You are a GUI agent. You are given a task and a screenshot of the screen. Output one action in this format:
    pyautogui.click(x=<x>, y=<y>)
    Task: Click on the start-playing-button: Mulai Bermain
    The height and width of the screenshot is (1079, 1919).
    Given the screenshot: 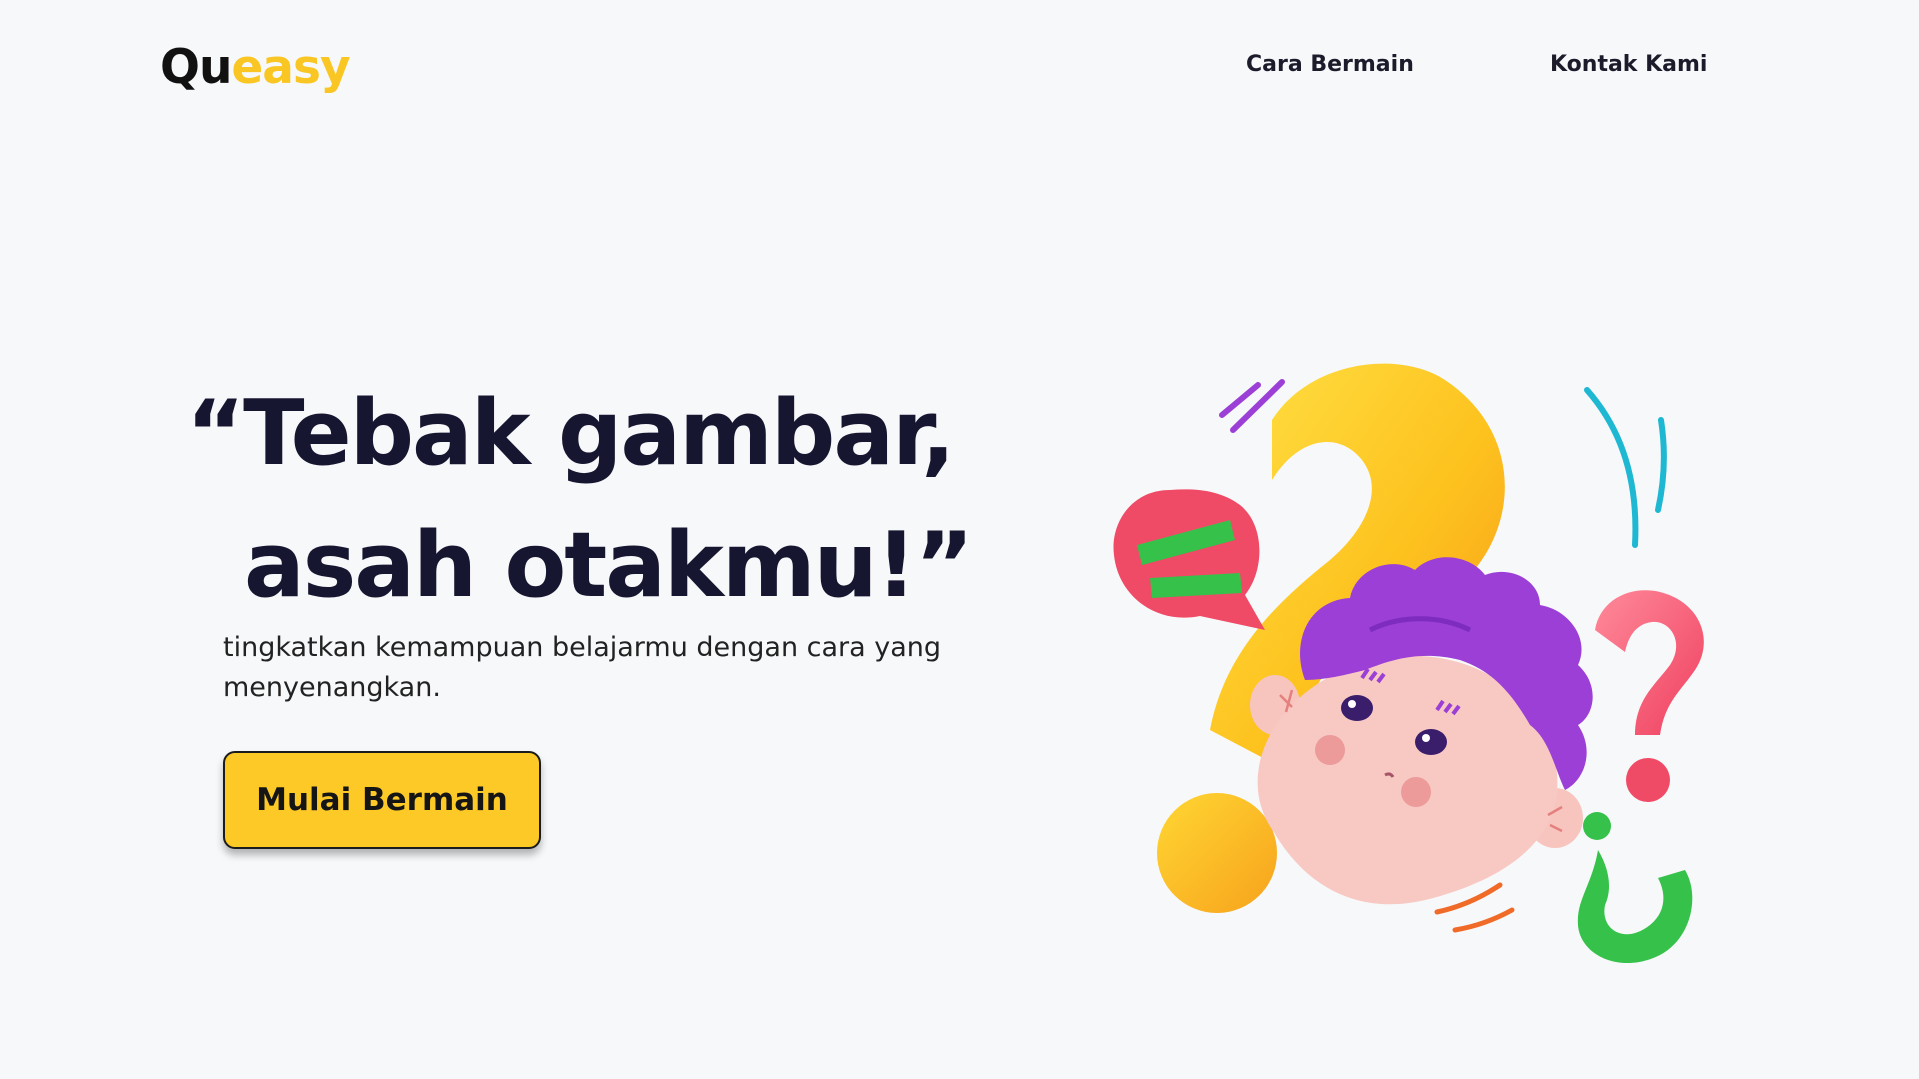 What is the action you would take?
    pyautogui.click(x=382, y=800)
    